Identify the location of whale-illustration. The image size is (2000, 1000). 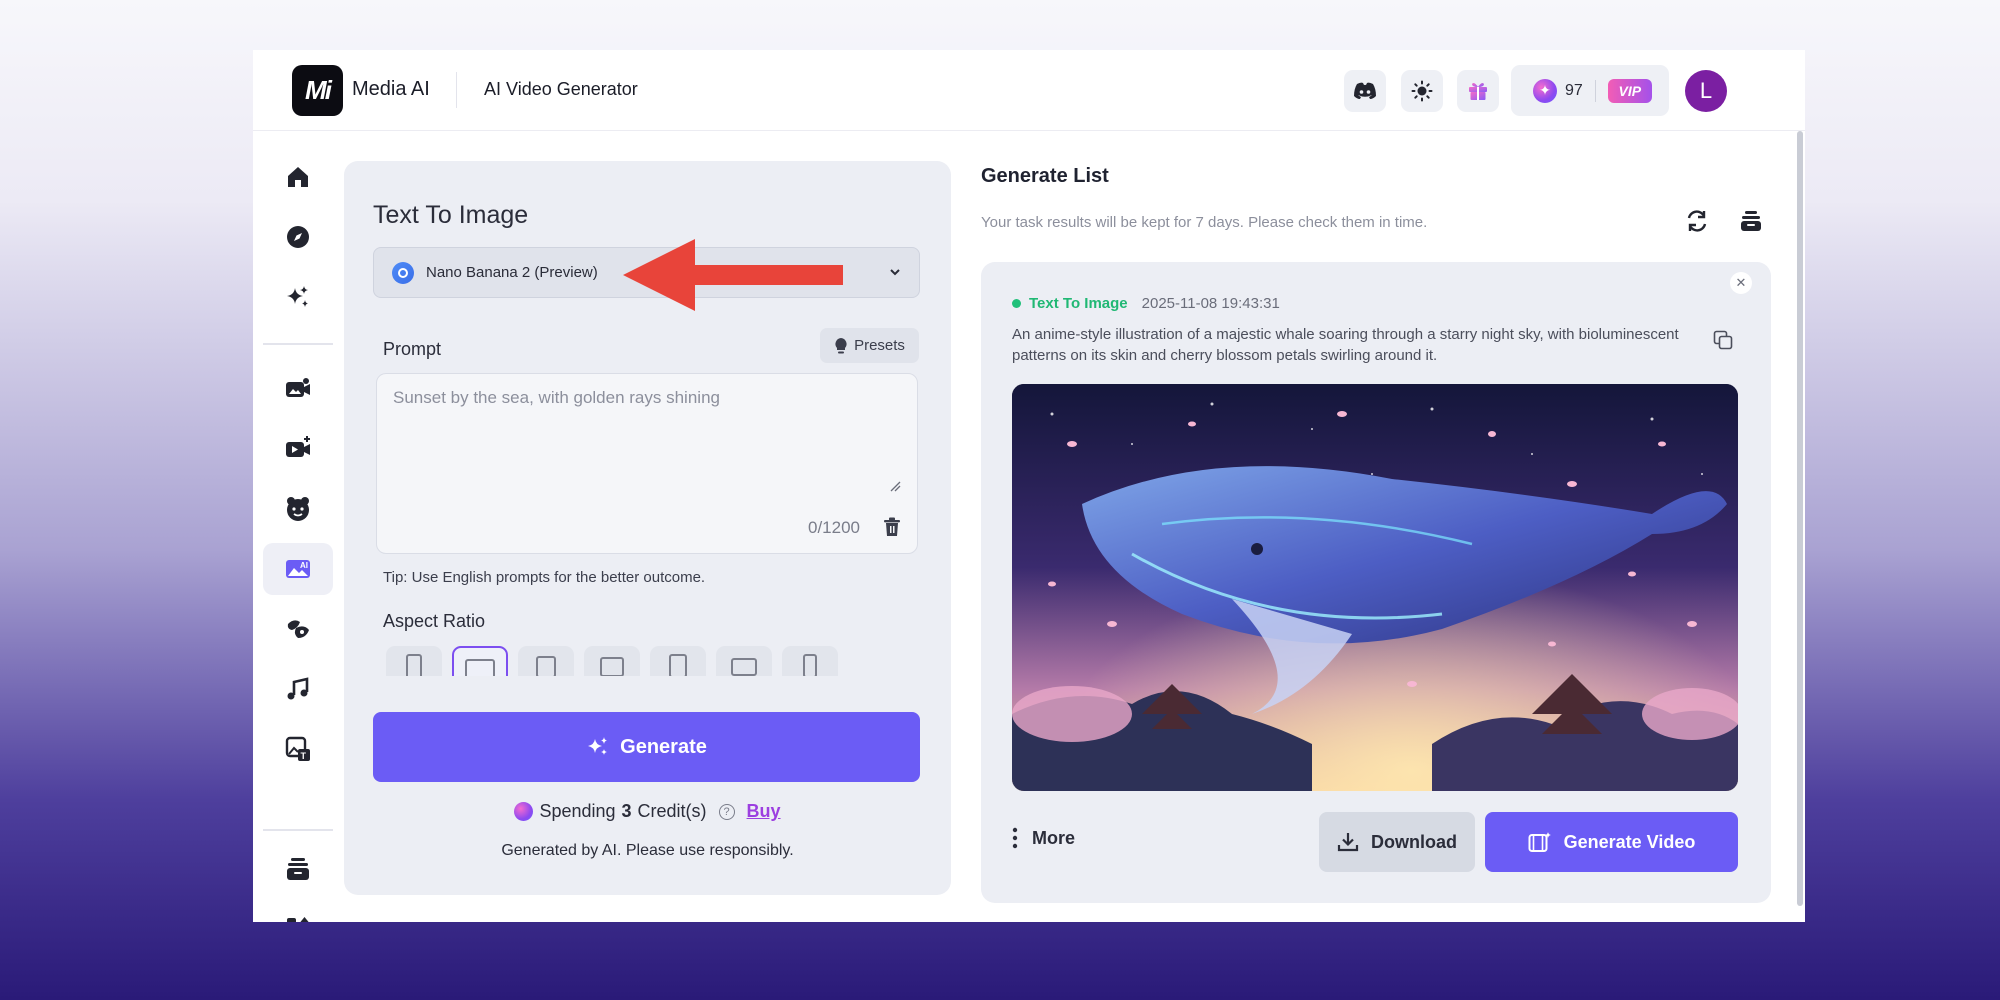
(1375, 587).